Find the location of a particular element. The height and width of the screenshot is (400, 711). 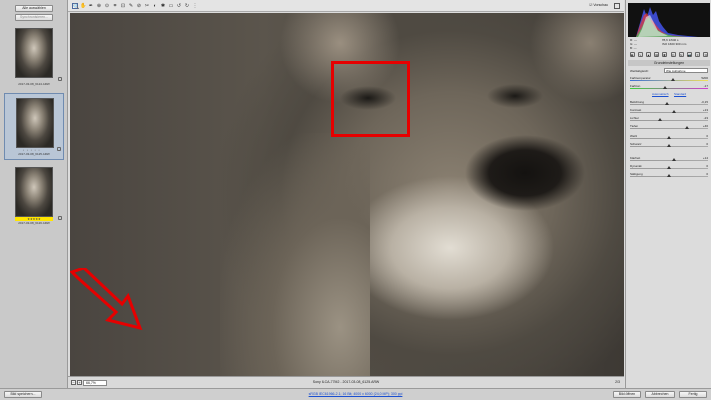

preview-label: Vorschau is located at coordinates (600, 5).